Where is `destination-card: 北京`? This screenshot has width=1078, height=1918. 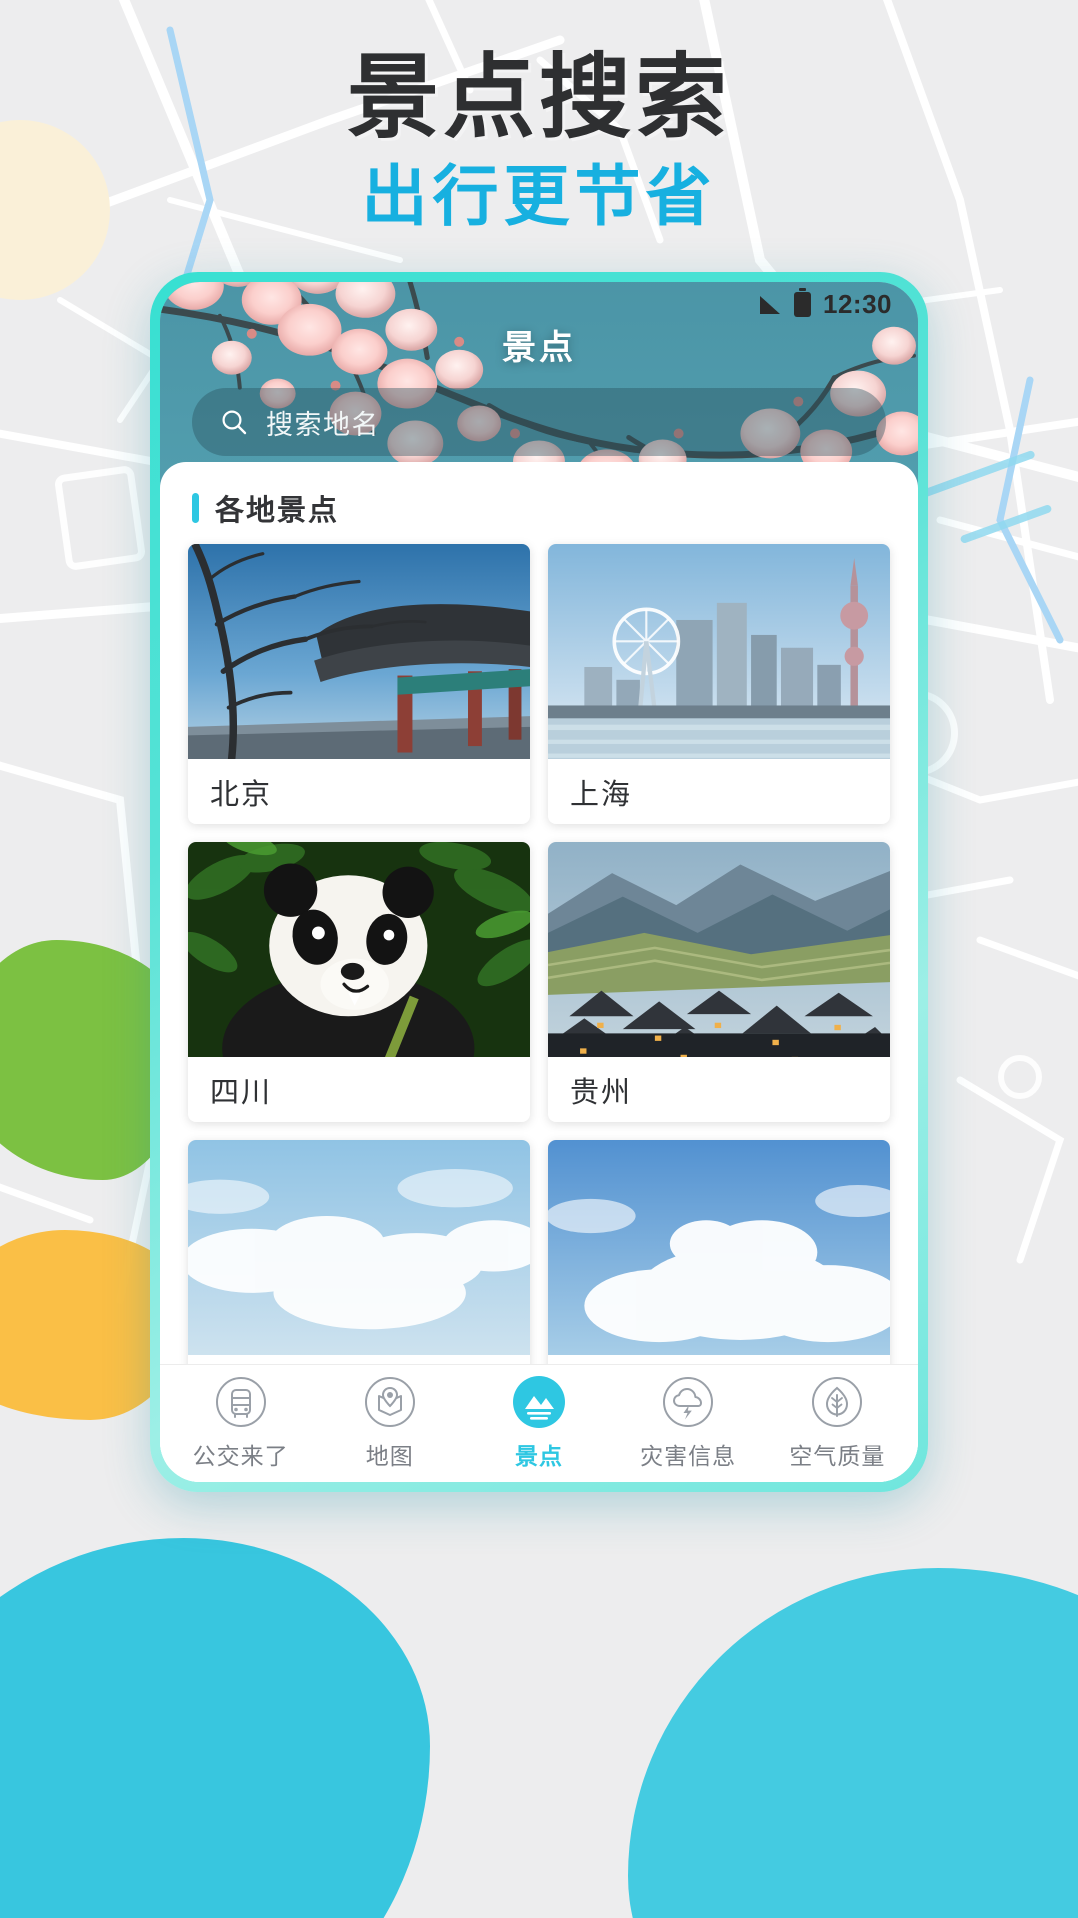 destination-card: 北京 is located at coordinates (359, 684).